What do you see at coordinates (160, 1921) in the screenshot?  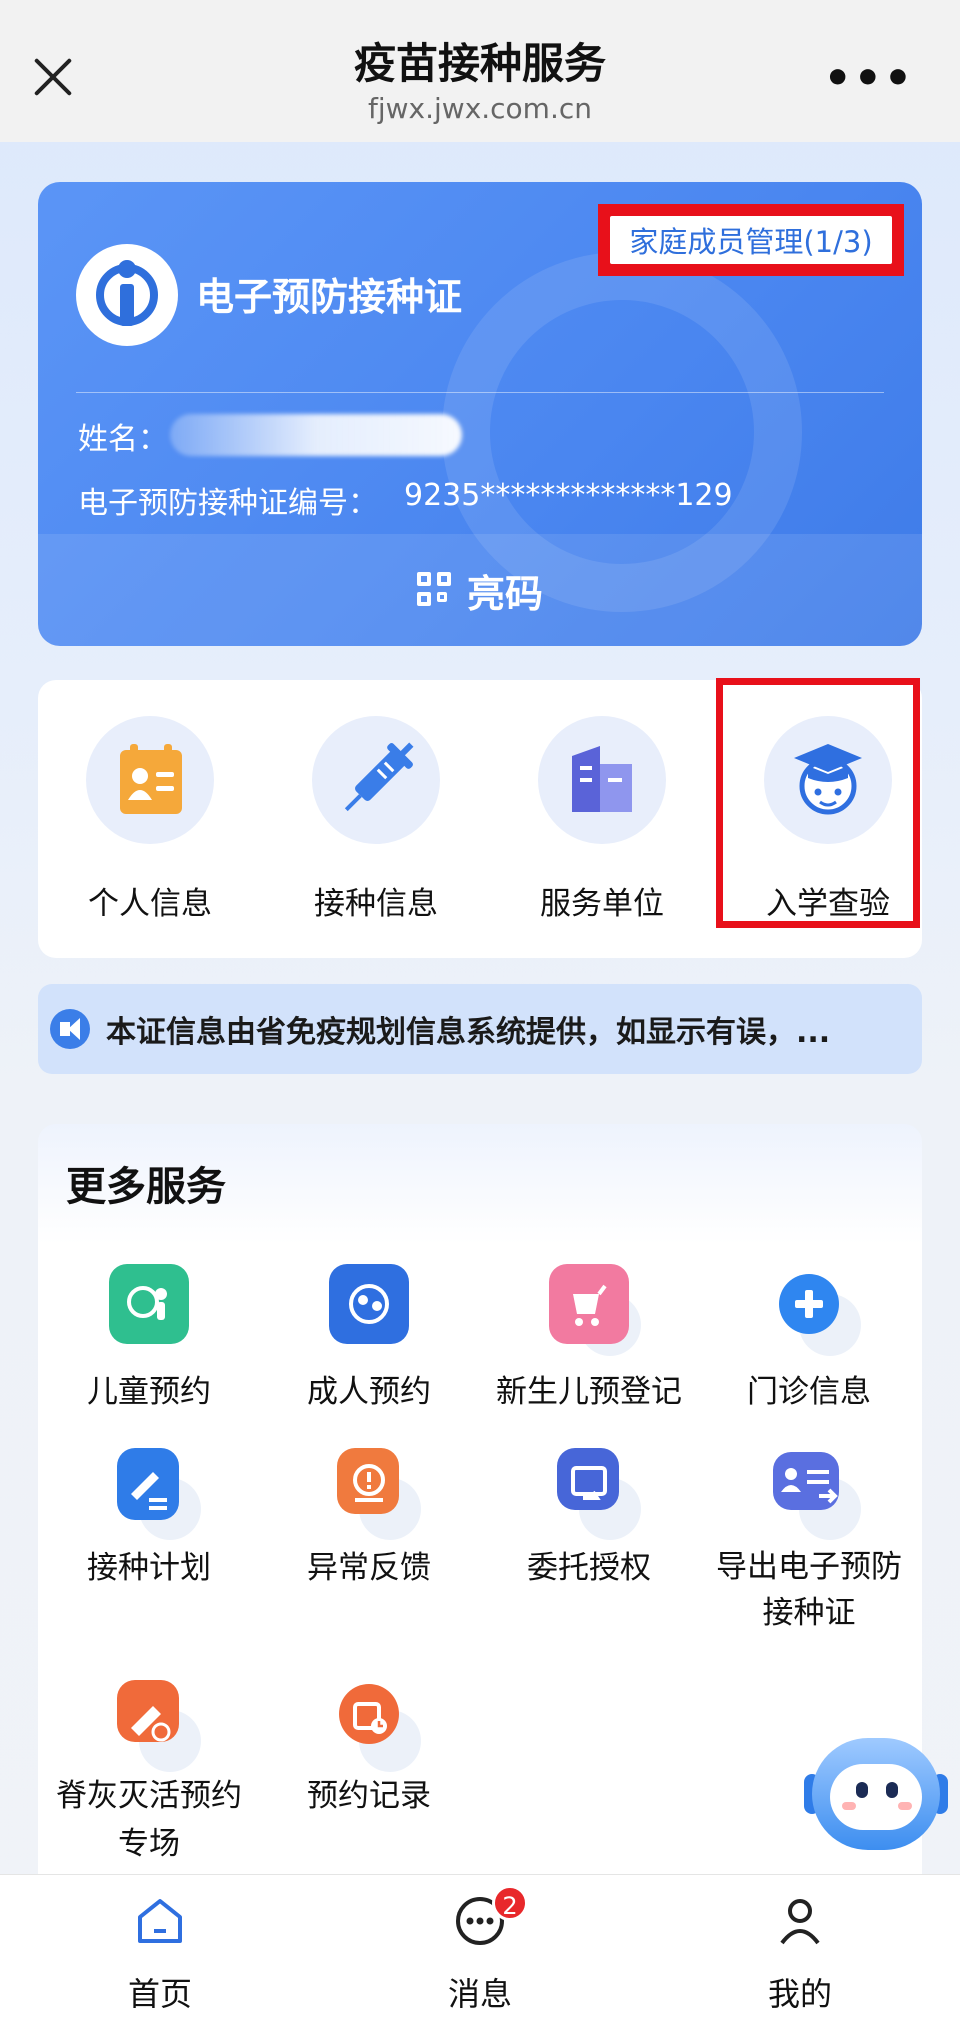 I see `home-icon` at bounding box center [160, 1921].